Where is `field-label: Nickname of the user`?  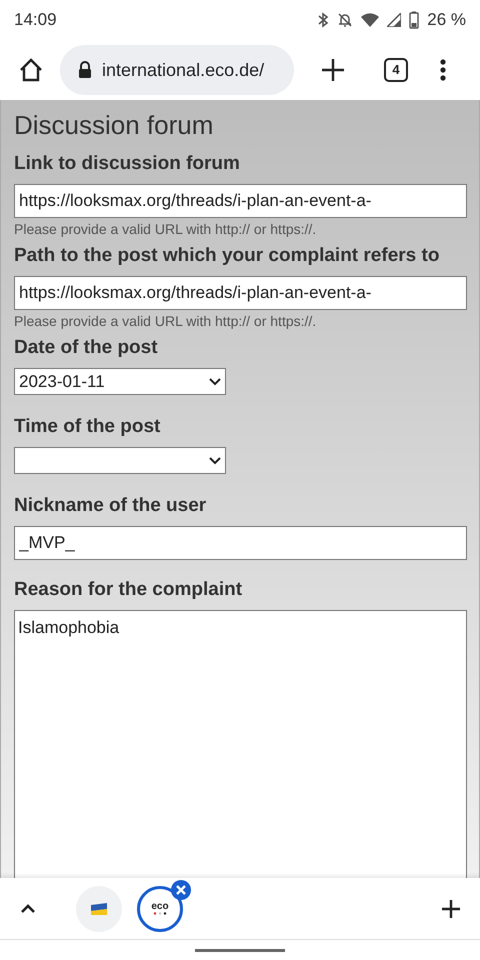 field-label: Nickname of the user is located at coordinates (111, 506).